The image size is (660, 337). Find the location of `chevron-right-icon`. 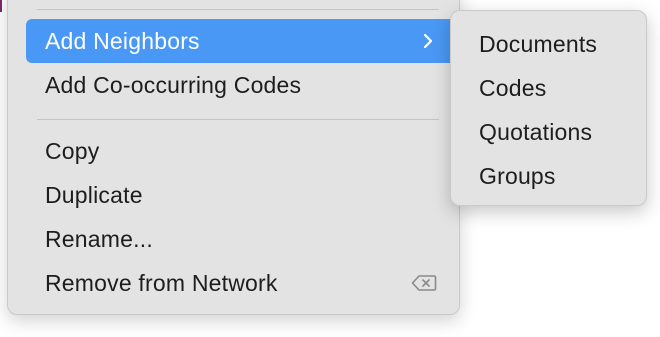

chevron-right-icon is located at coordinates (428, 41).